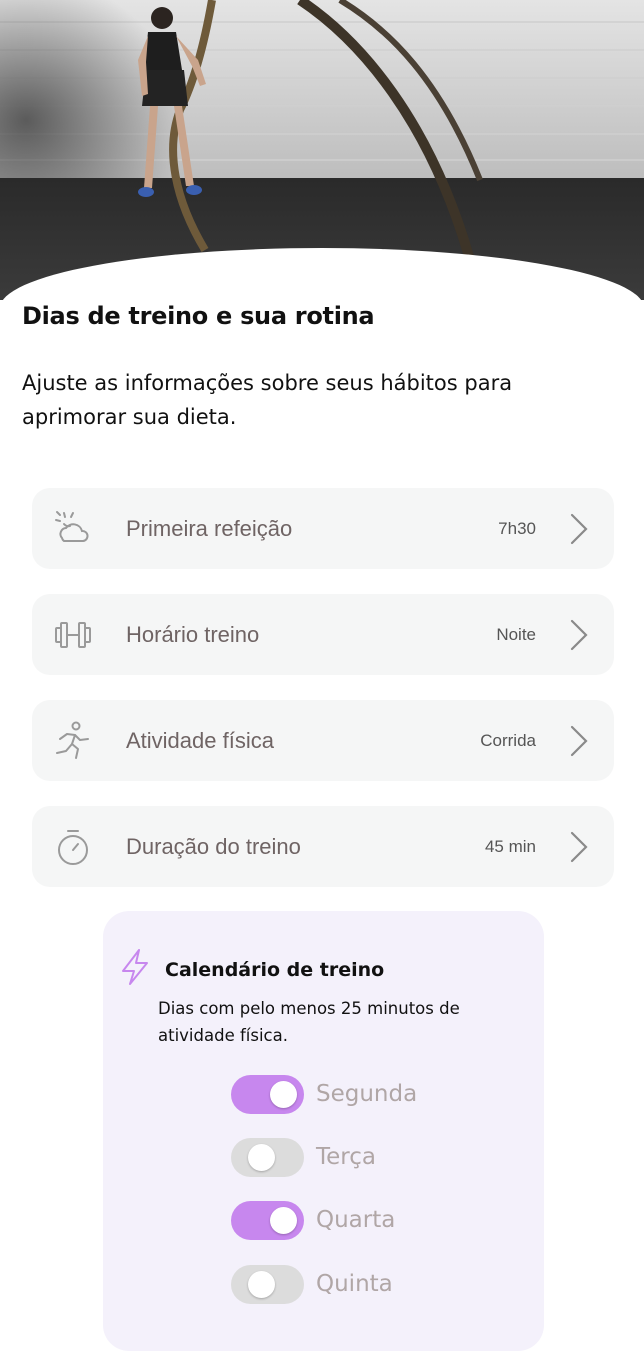  Describe the element at coordinates (275, 970) in the screenshot. I see `calendar-title: Calendário de treino` at that location.